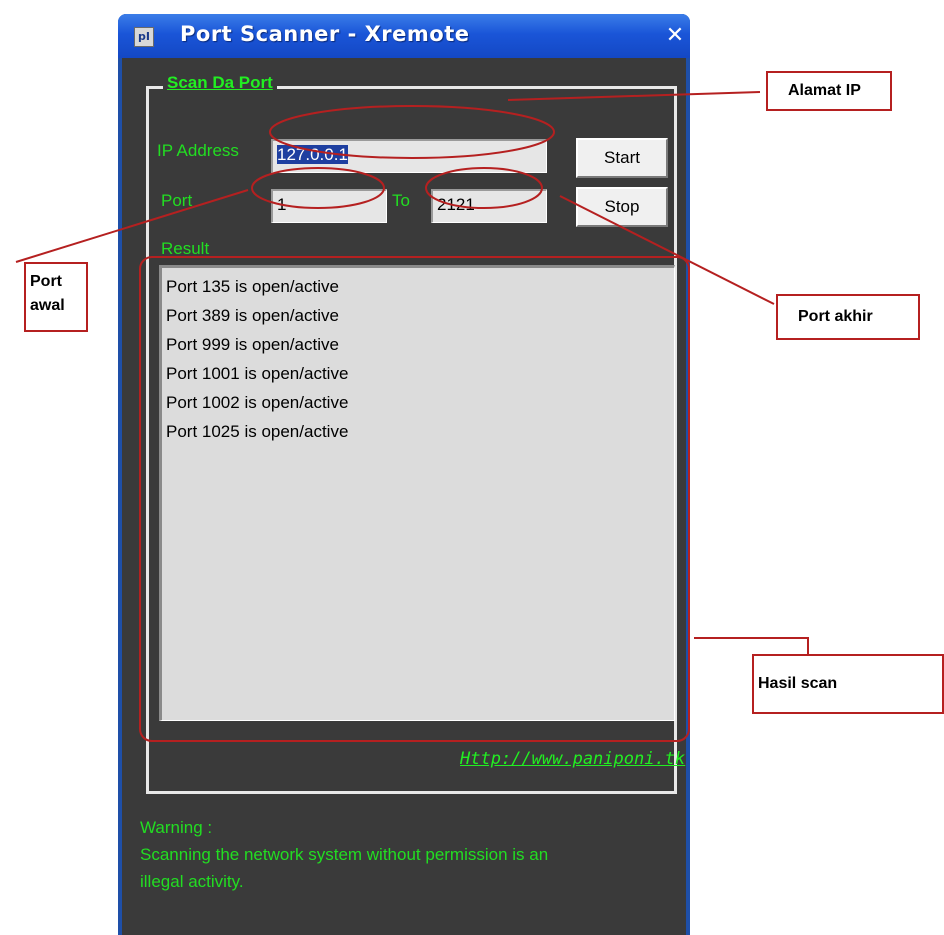 The image size is (944, 935). What do you see at coordinates (257, 373) in the screenshot?
I see `result-item: Port 1001 is open/active` at bounding box center [257, 373].